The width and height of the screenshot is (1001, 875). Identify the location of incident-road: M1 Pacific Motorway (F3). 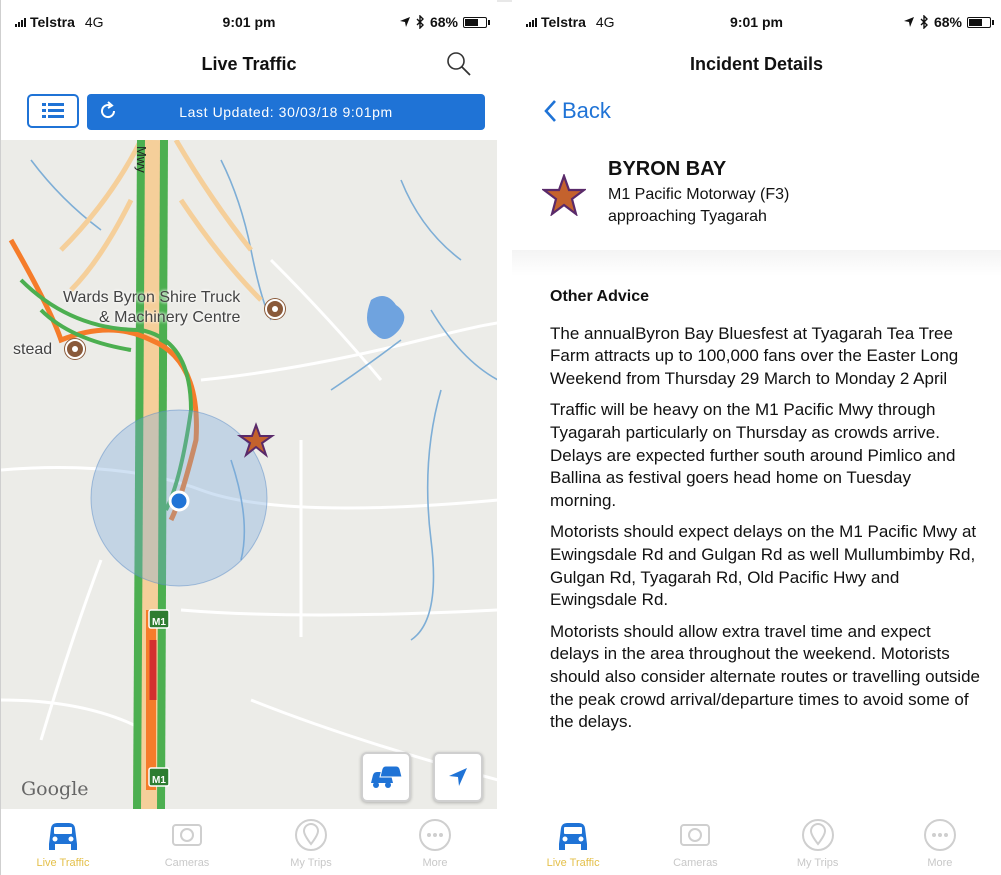
(699, 194).